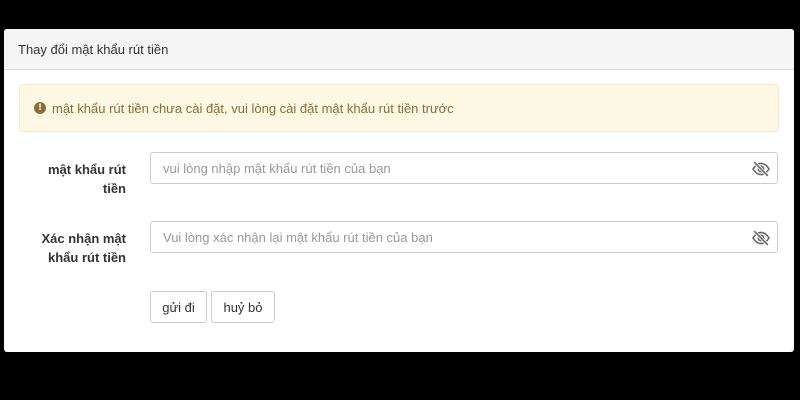 The image size is (800, 400). I want to click on confirm-password-input-wrapper, so click(464, 237).